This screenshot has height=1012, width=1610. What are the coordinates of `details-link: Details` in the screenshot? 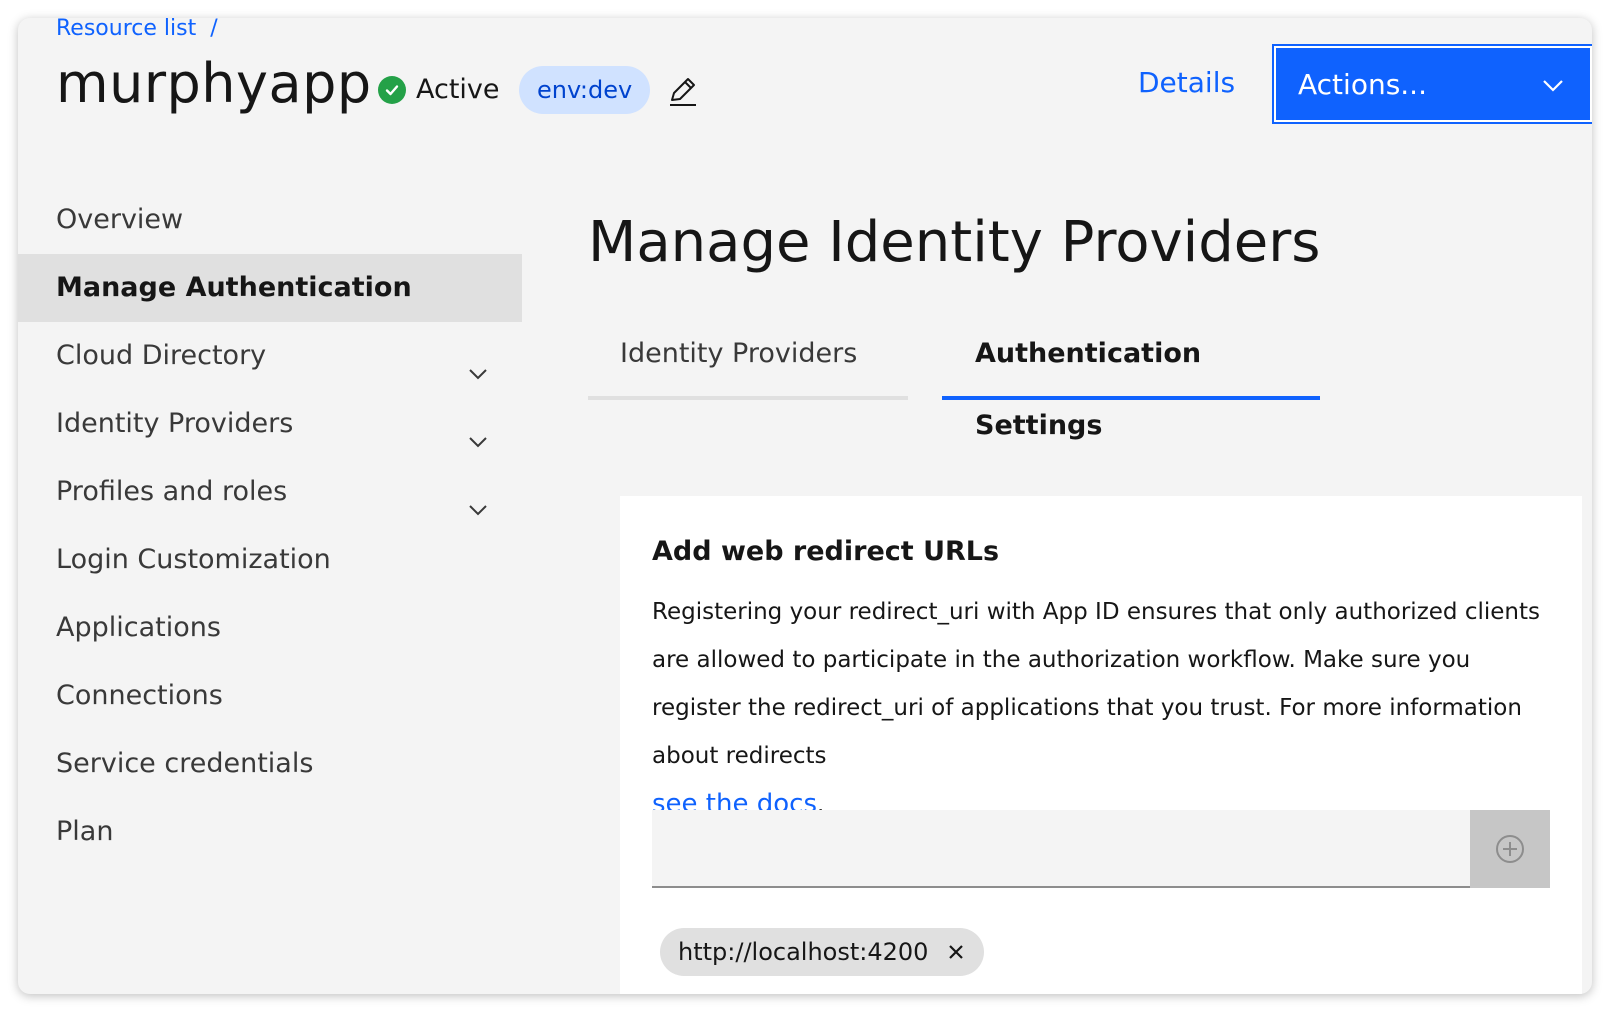 It's located at (1186, 82).